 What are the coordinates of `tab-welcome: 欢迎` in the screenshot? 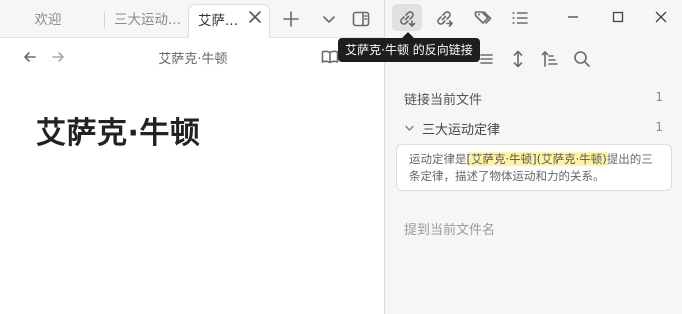 It's located at (48, 21).